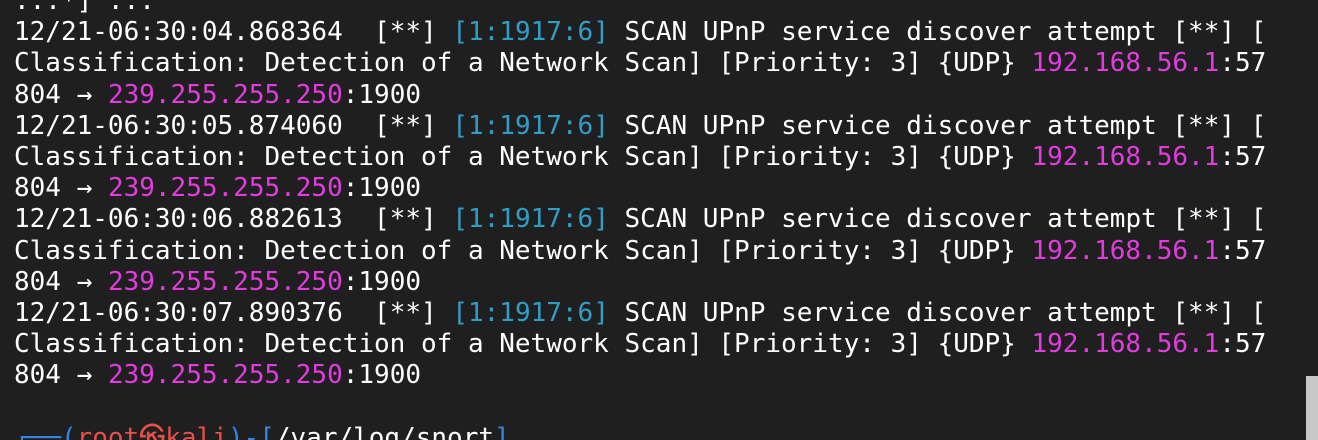  What do you see at coordinates (1312, 408) in the screenshot?
I see `scrollbar-thumb` at bounding box center [1312, 408].